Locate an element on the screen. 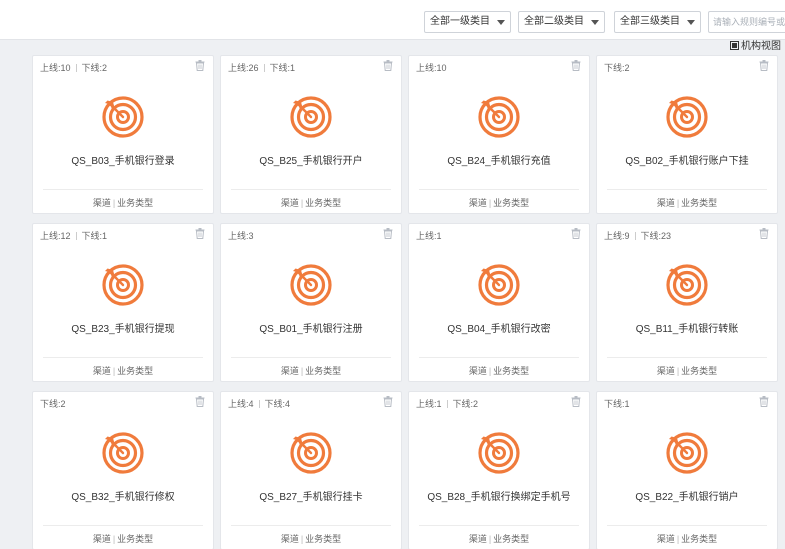  card-stats: 上线:9 下线:23 is located at coordinates (637, 235).